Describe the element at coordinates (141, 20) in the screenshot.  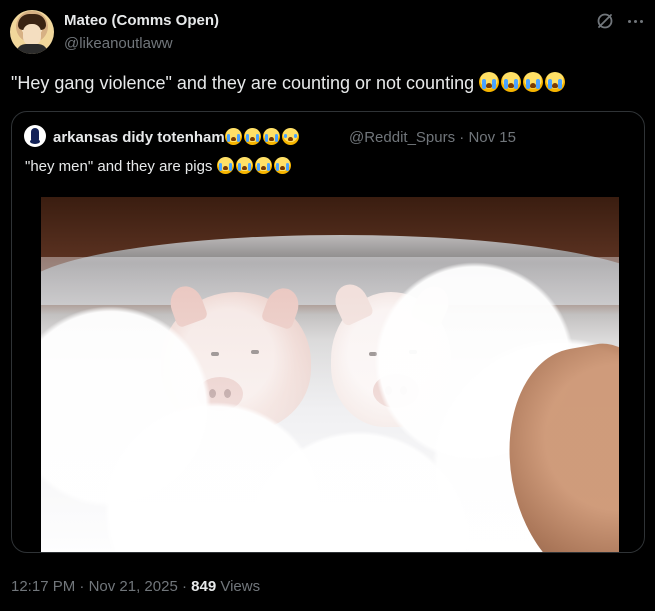
I see `author-display-name: Mateo (Comms Open)` at that location.